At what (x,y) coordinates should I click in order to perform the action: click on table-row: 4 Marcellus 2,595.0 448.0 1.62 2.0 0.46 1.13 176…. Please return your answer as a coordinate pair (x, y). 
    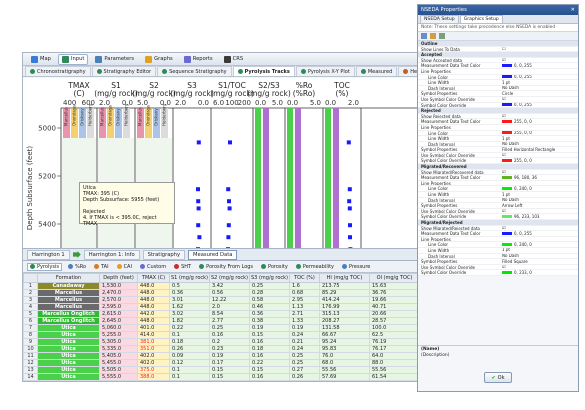
    Looking at the image, I should click on (221, 307).